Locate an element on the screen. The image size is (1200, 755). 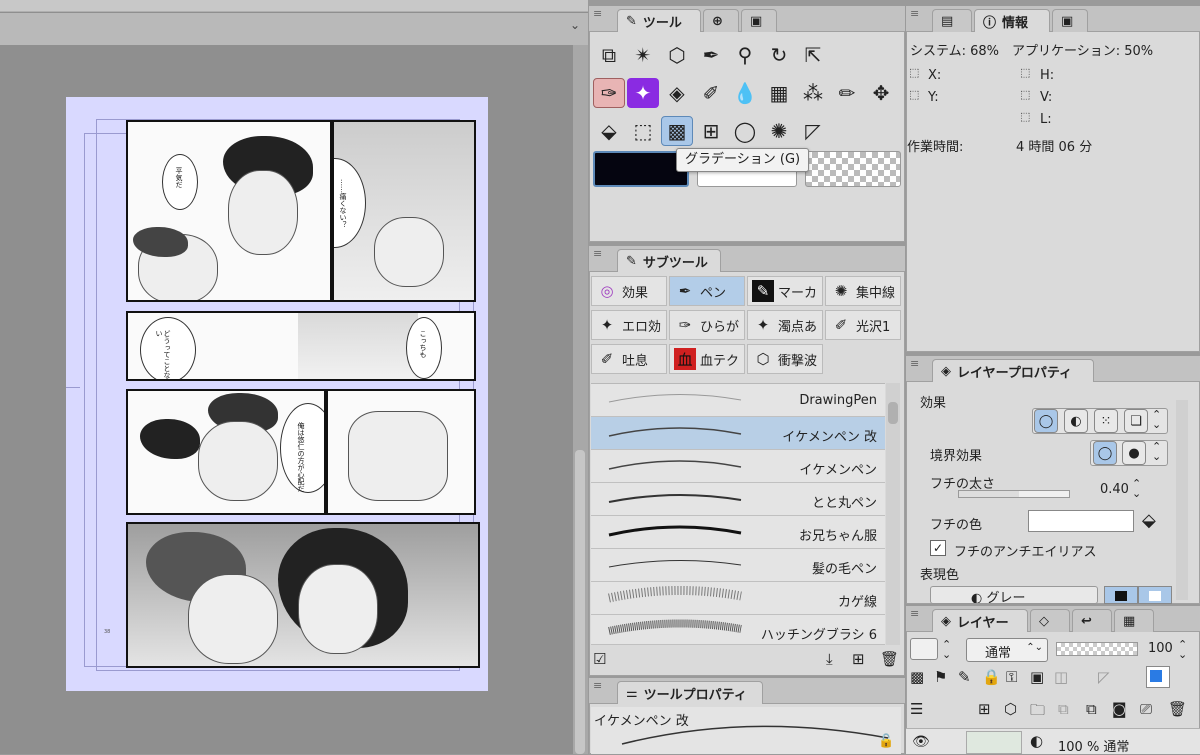
tab-layer-property: ◈ レイヤープロパティ is located at coordinates (1013, 370).